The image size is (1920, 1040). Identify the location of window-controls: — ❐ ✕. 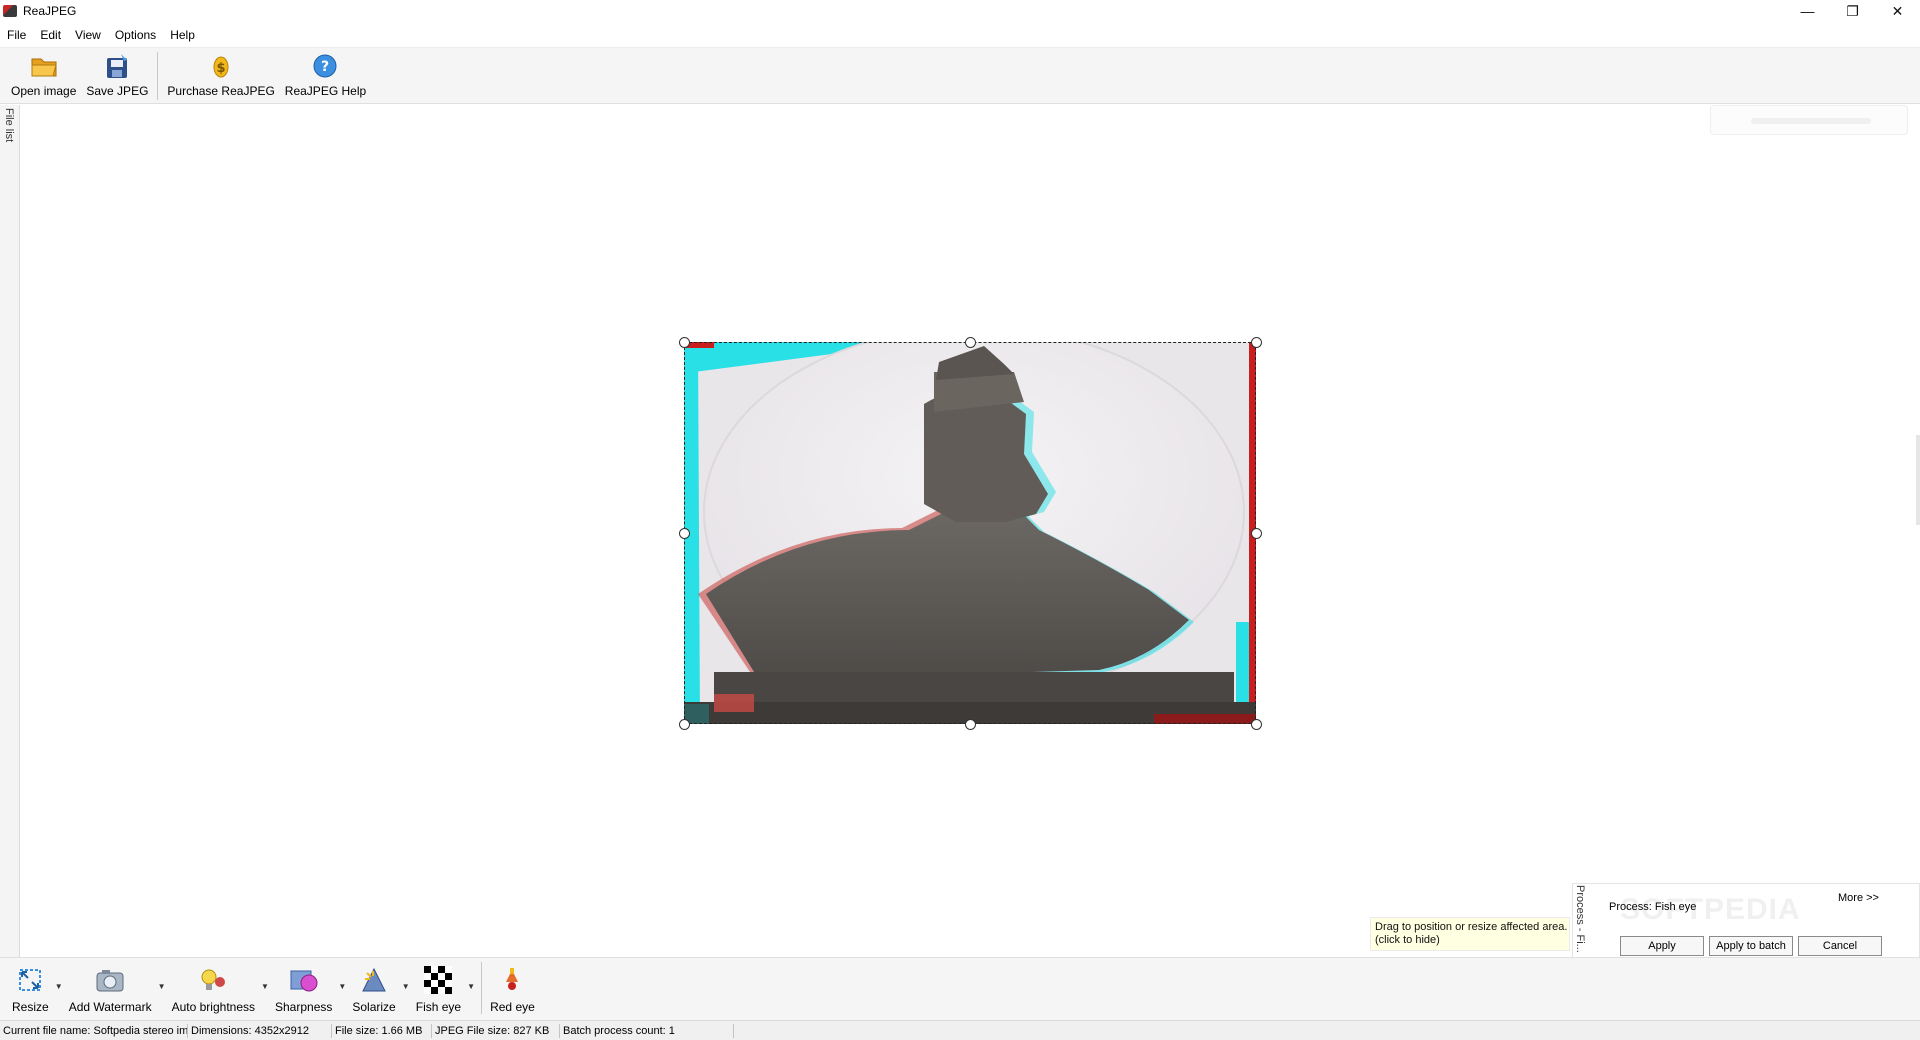
(1852, 11).